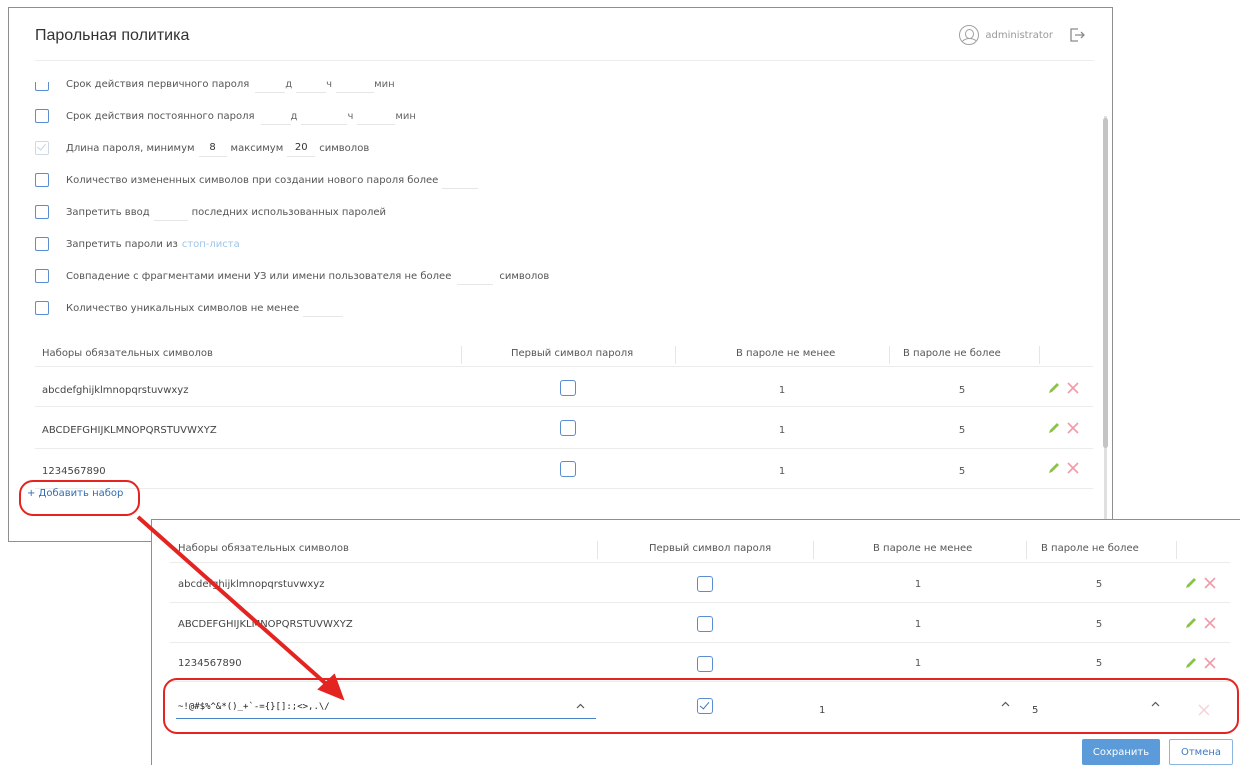 This screenshot has width=1240, height=765. What do you see at coordinates (240, 608) in the screenshot?
I see `red-arrow` at bounding box center [240, 608].